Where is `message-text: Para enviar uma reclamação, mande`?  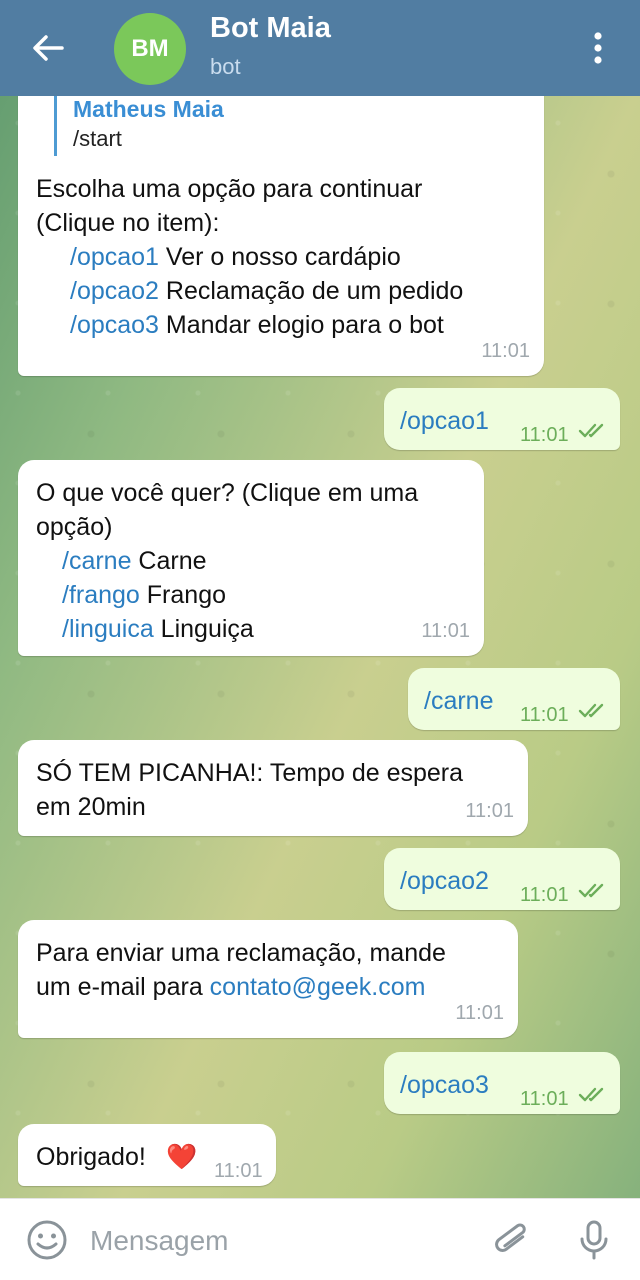
message-text: Para enviar uma reclamação, mande is located at coordinates (241, 953).